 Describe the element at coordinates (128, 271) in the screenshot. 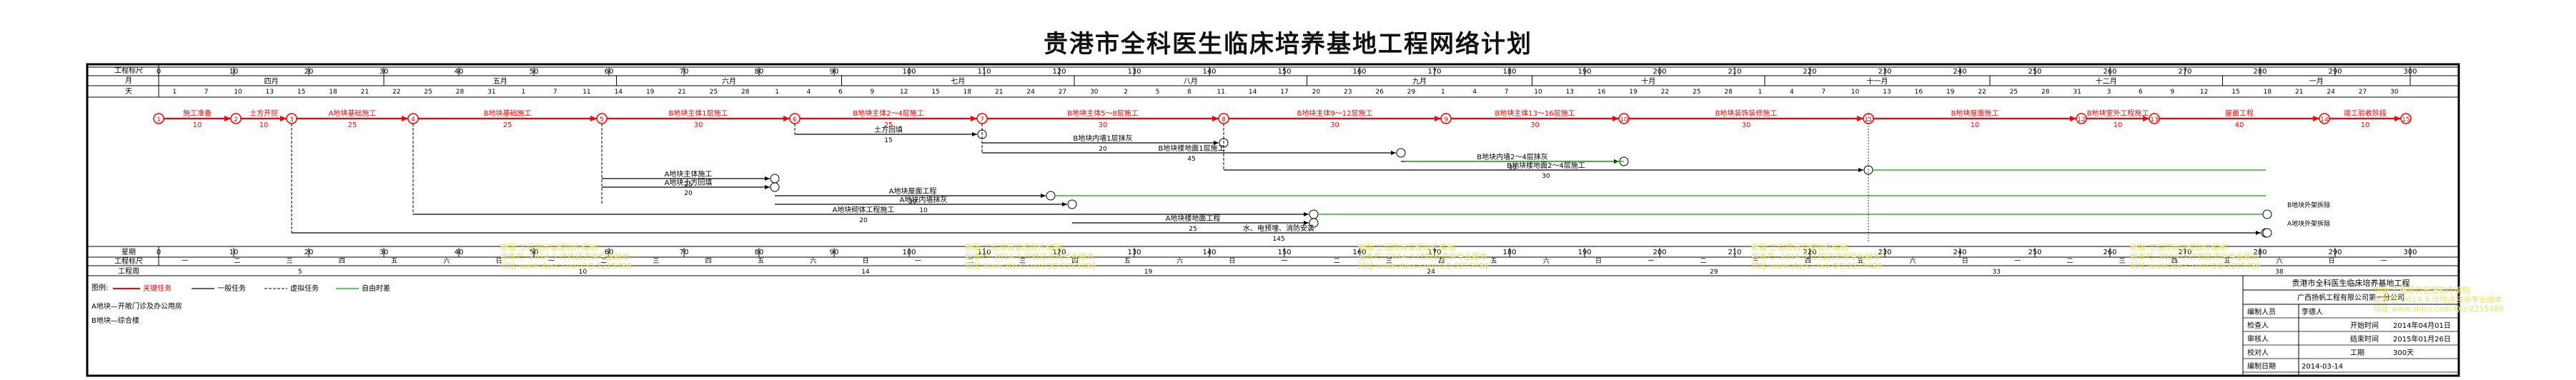

I see `footer-label-weeks: 工程周` at that location.